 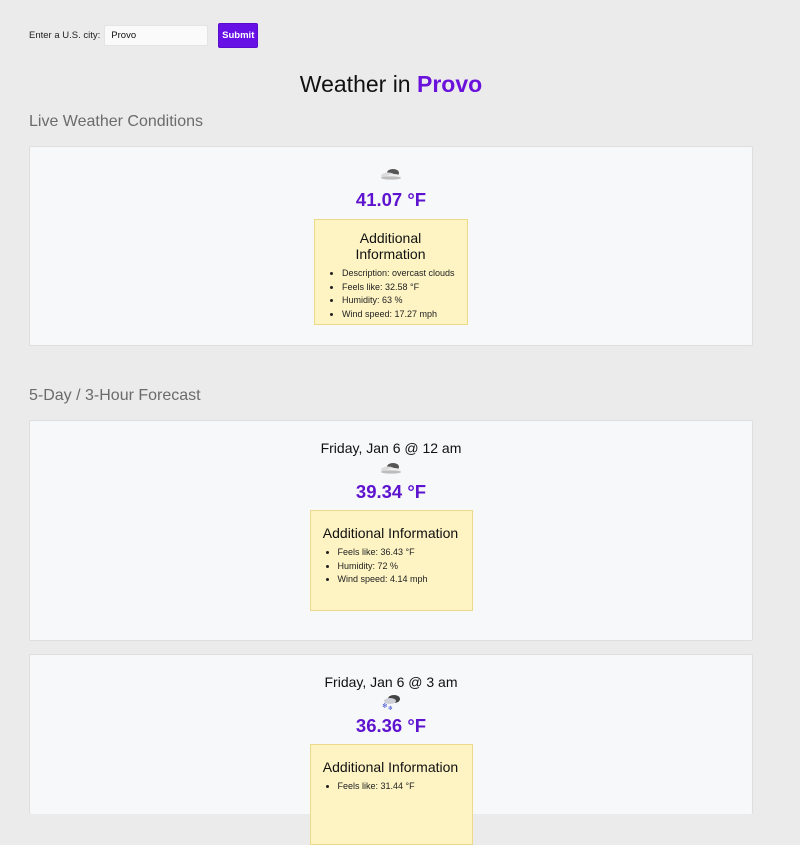 What do you see at coordinates (116, 121) in the screenshot?
I see `live-conditions-heading: Live Weather Conditions` at bounding box center [116, 121].